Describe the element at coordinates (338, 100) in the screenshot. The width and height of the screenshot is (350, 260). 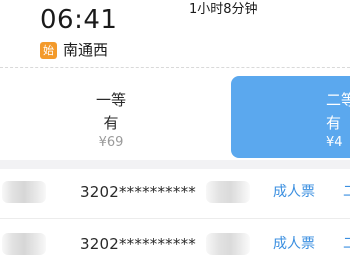
I see `seat-class-name: 二等` at that location.